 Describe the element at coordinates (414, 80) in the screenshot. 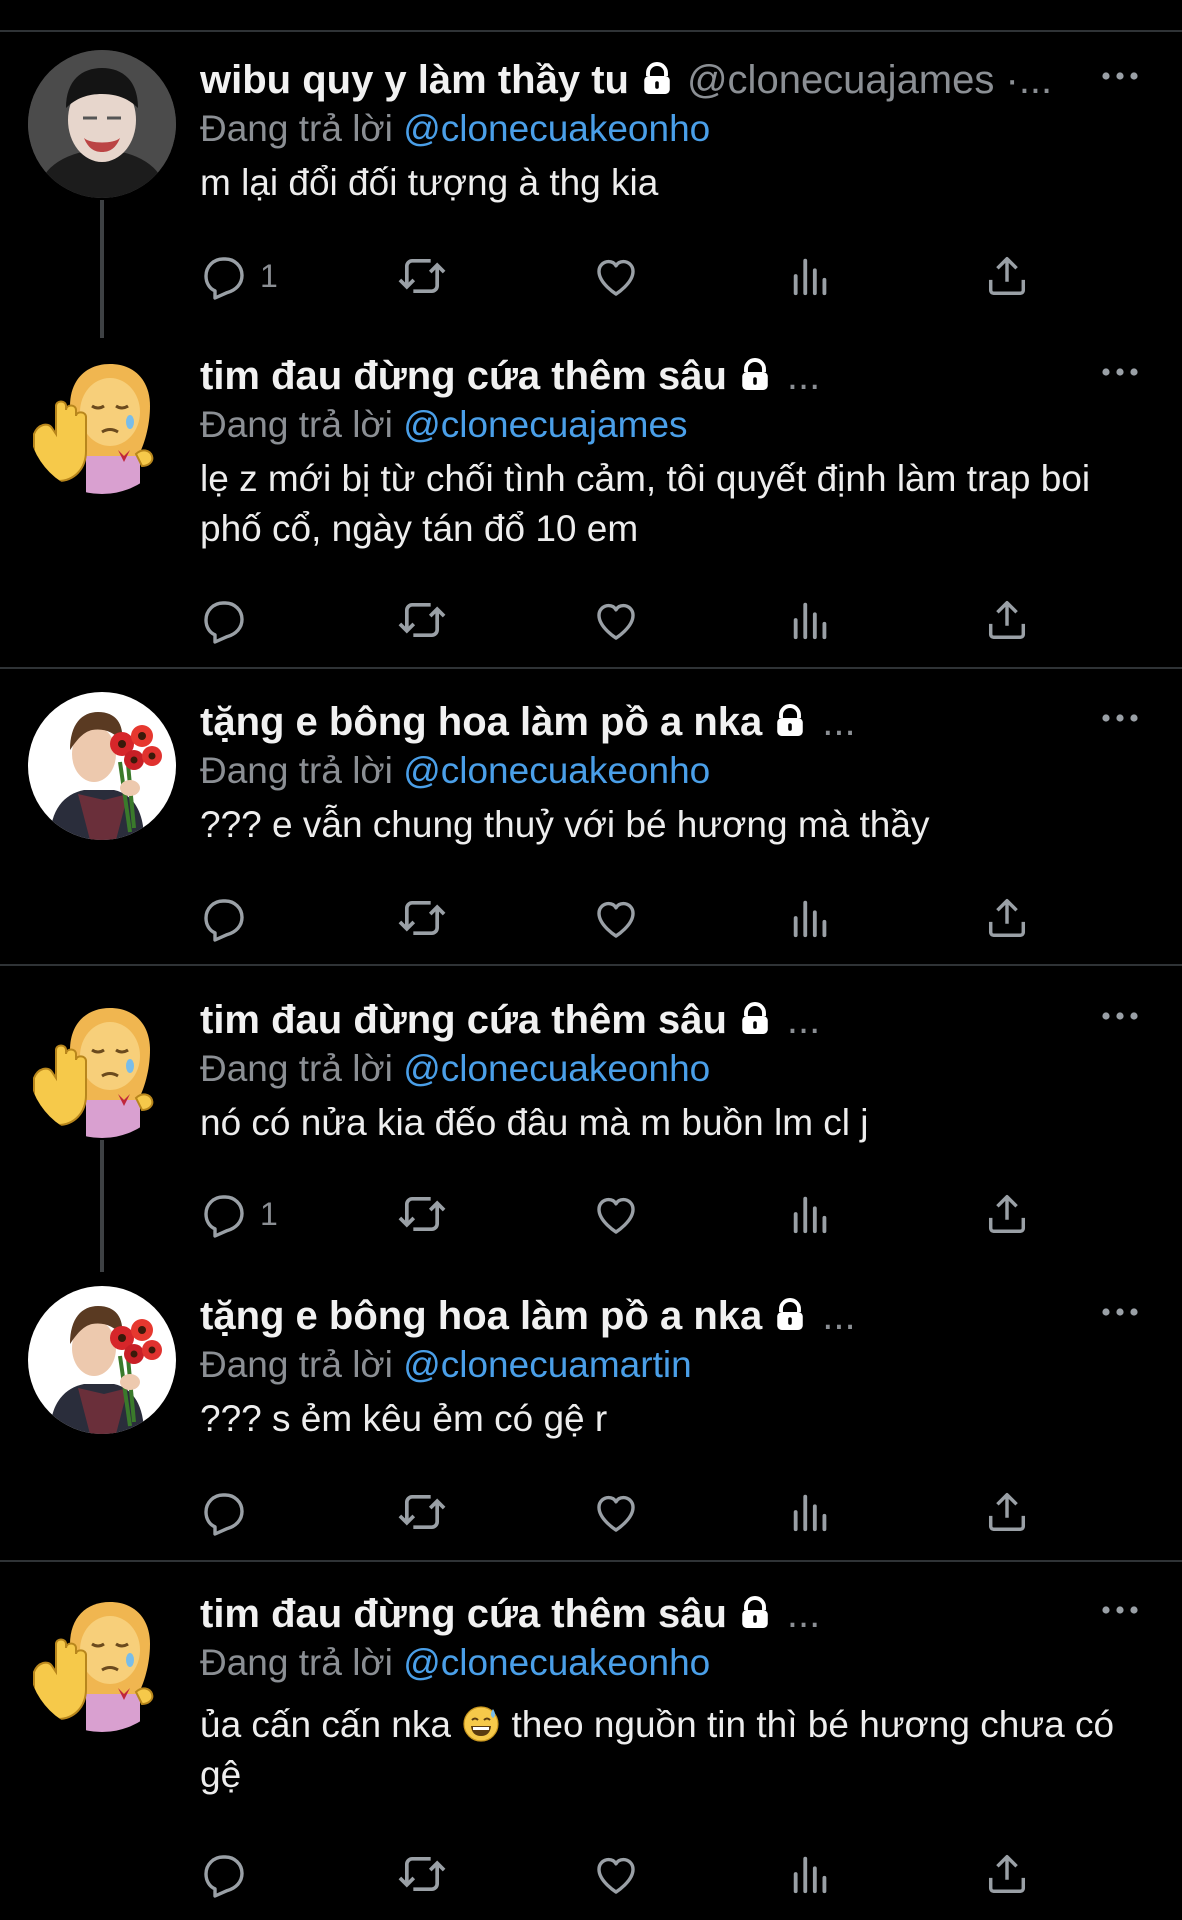

I see `display-name: wibu quy y làm thầy tu` at that location.